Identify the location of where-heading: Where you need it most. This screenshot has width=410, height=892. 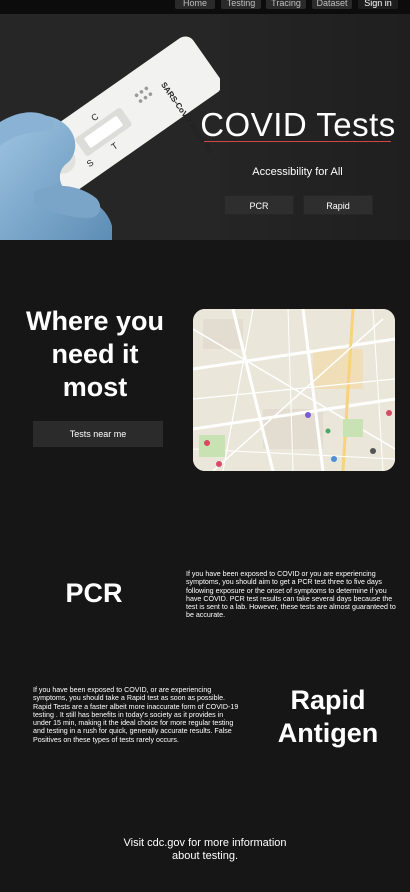
(95, 354).